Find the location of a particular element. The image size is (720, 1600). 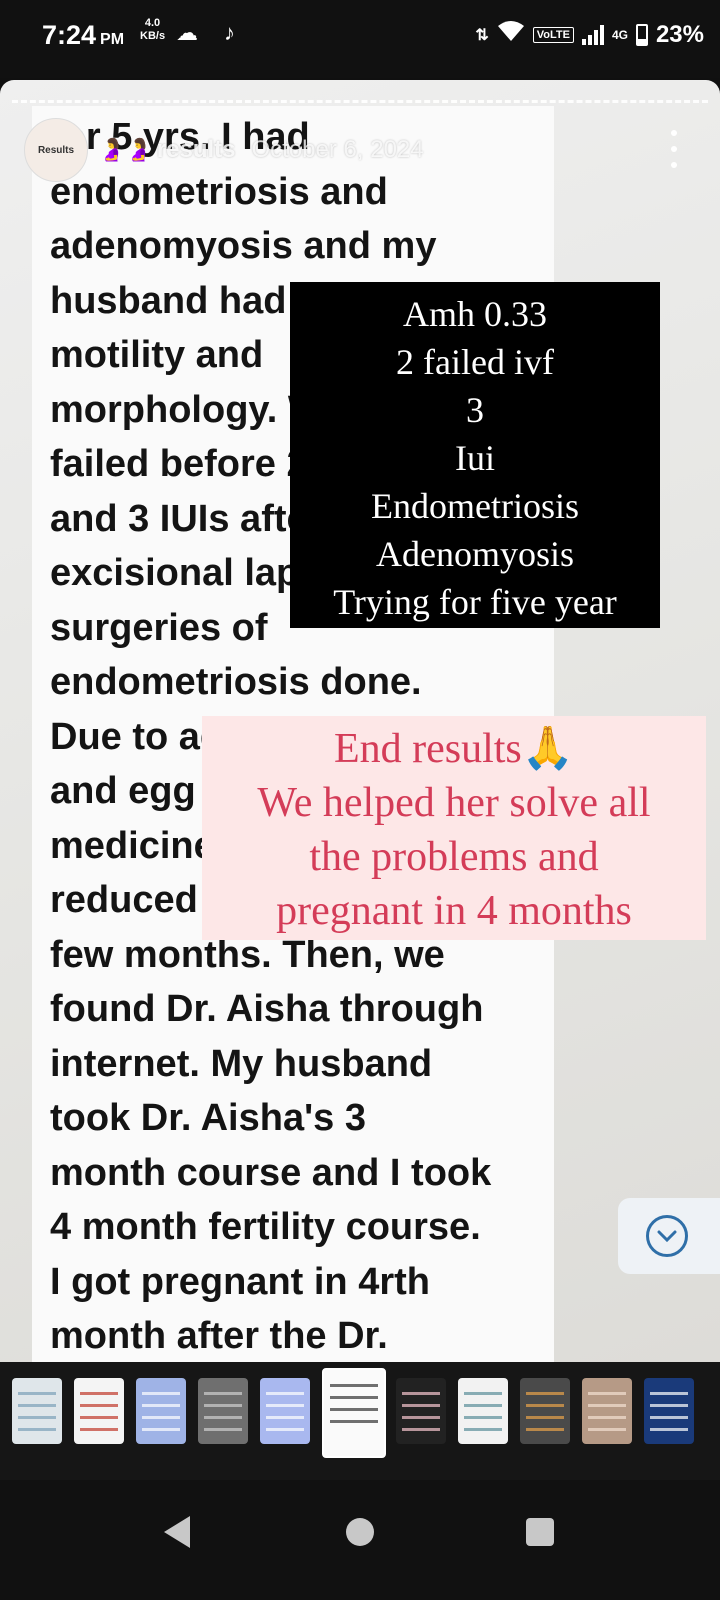

overlay-adenomyosis: Adenomyosis is located at coordinates (475, 554).